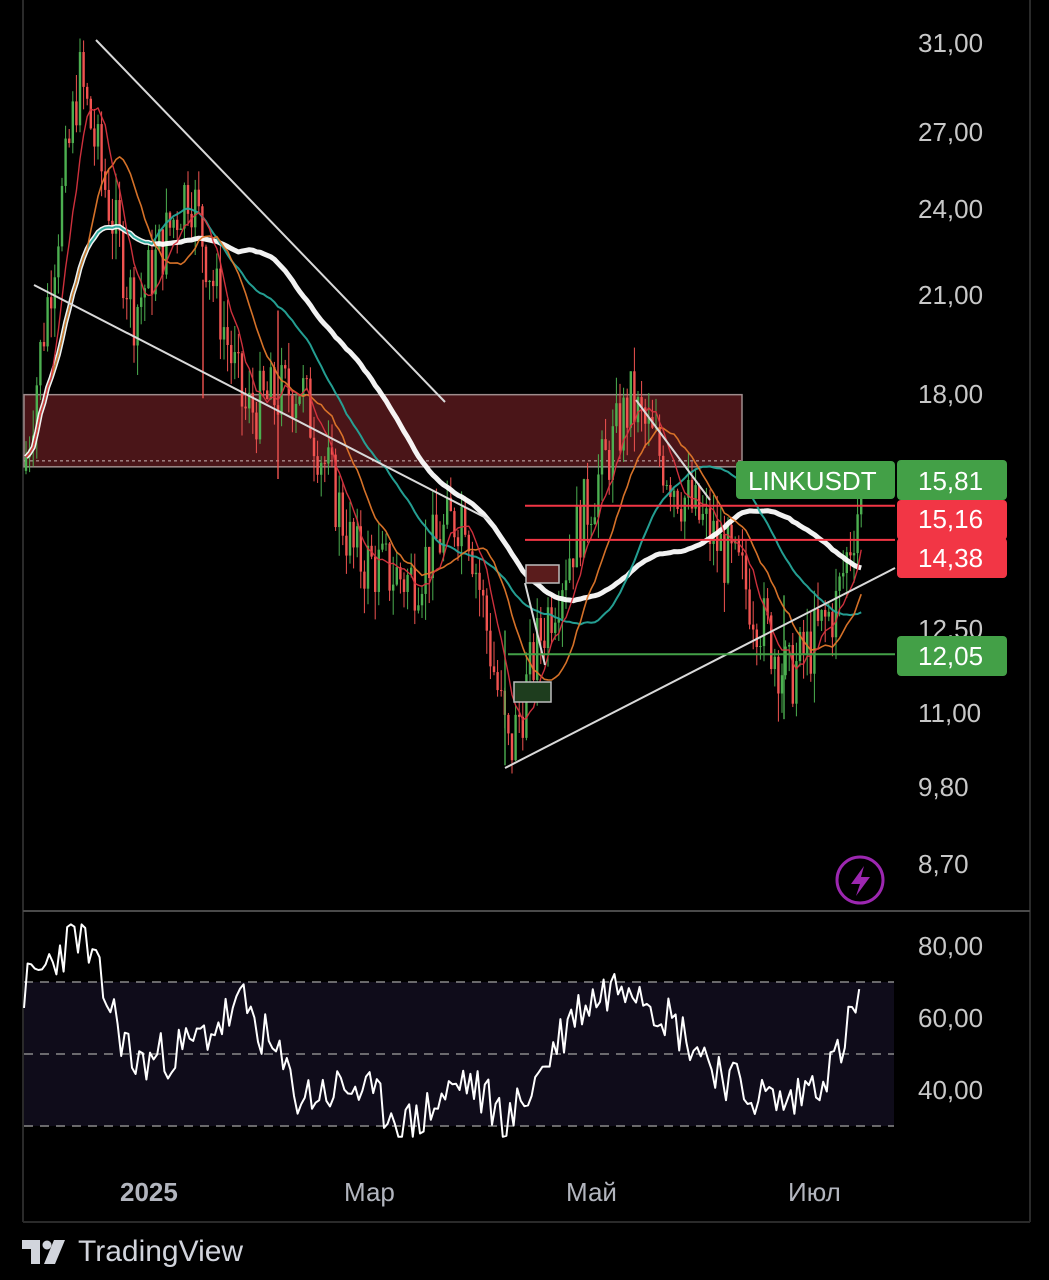  Describe the element at coordinates (532, 692) in the screenshot. I see `order-block-green` at that location.